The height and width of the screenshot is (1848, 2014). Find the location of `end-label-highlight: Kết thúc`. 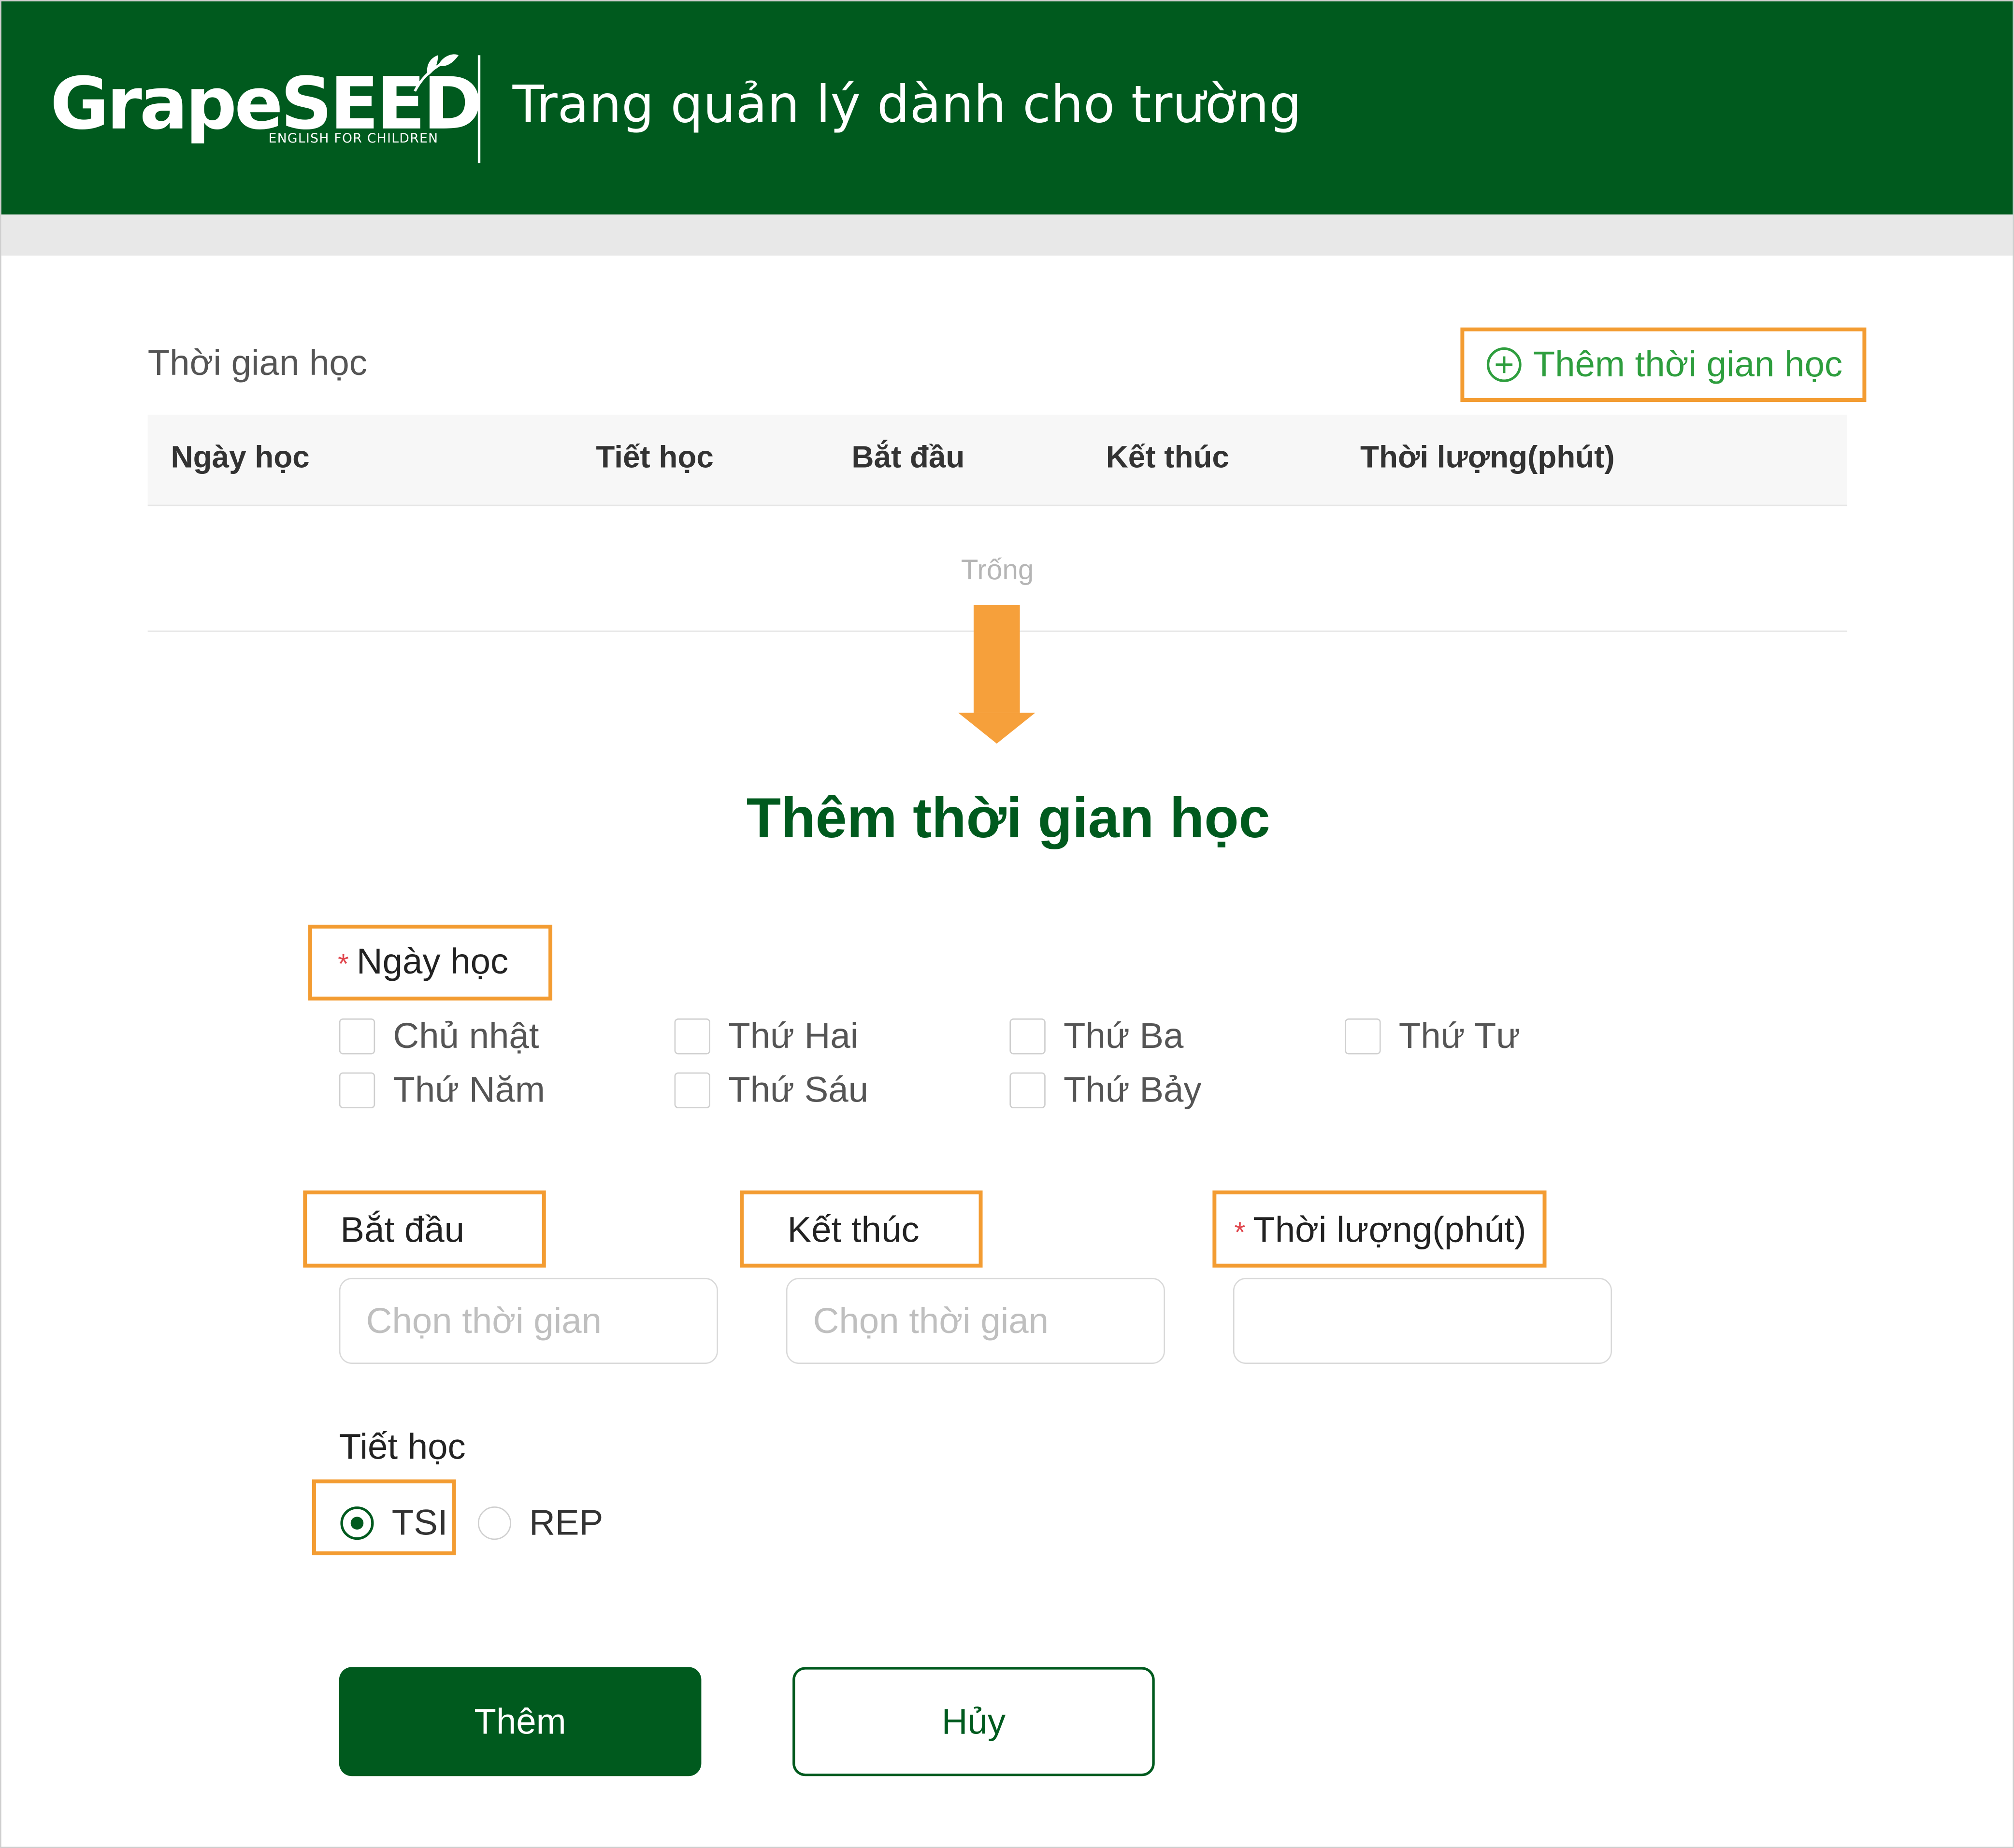

end-label-highlight: Kết thúc is located at coordinates (861, 1229).